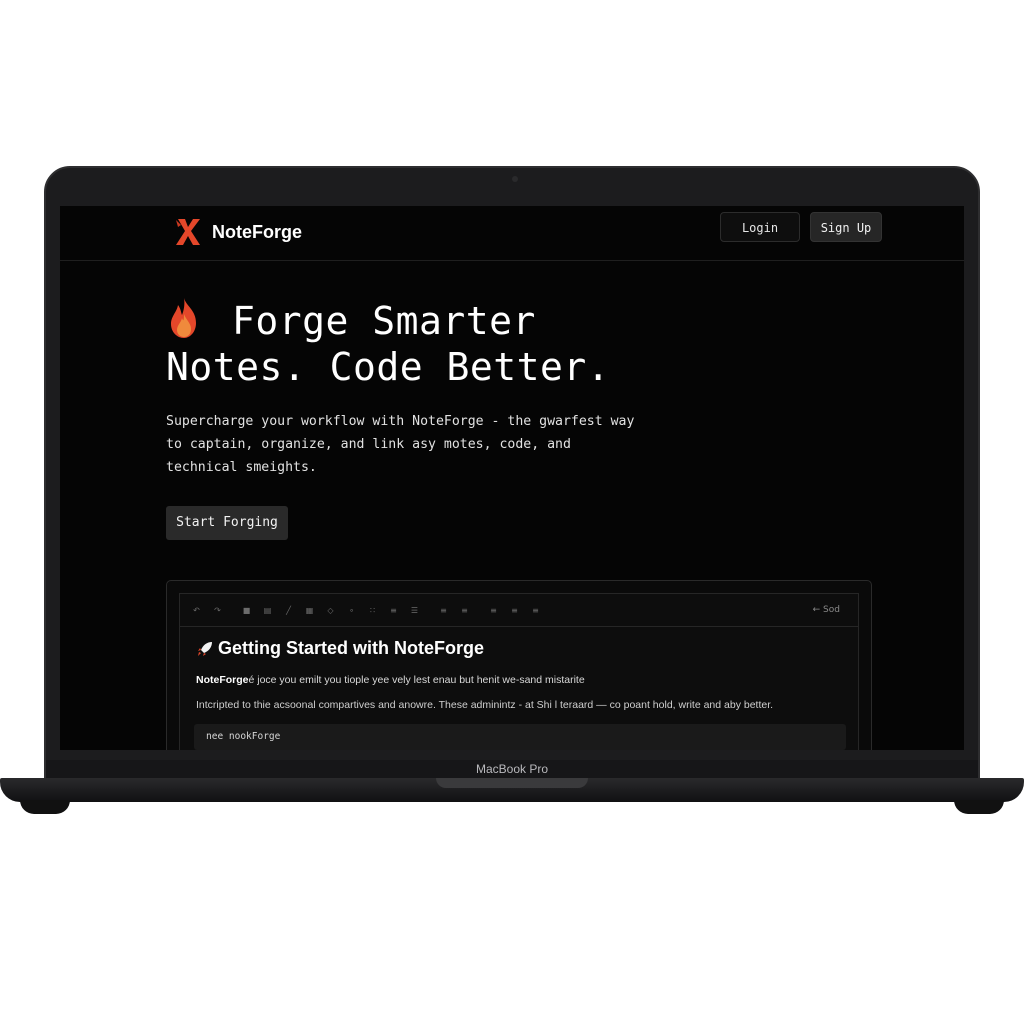 The height and width of the screenshot is (1024, 1024). What do you see at coordinates (512, 769) in the screenshot?
I see `device-model-label: MacBook Pro` at bounding box center [512, 769].